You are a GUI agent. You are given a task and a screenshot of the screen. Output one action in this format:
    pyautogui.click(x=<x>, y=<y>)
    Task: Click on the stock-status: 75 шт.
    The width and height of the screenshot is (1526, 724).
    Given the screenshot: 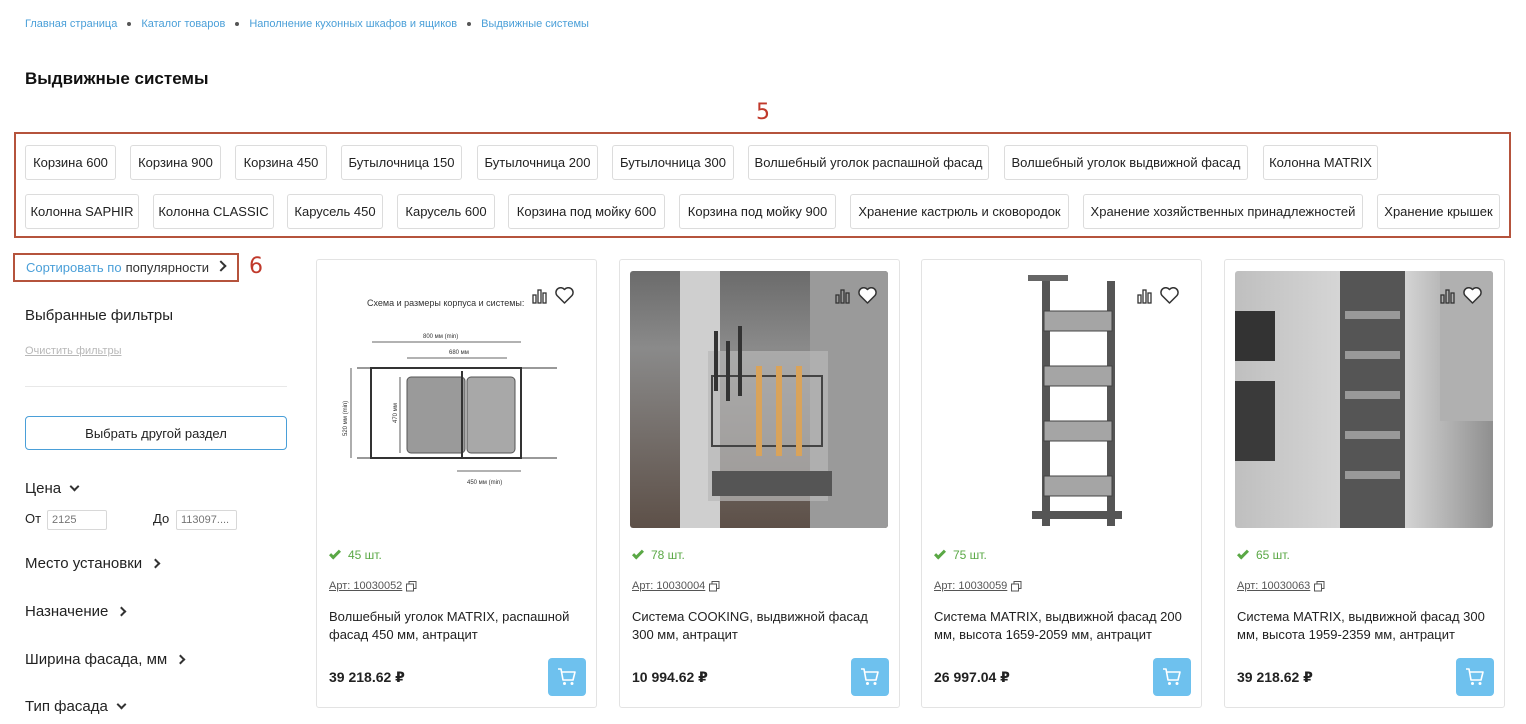 What is the action you would take?
    pyautogui.click(x=960, y=554)
    